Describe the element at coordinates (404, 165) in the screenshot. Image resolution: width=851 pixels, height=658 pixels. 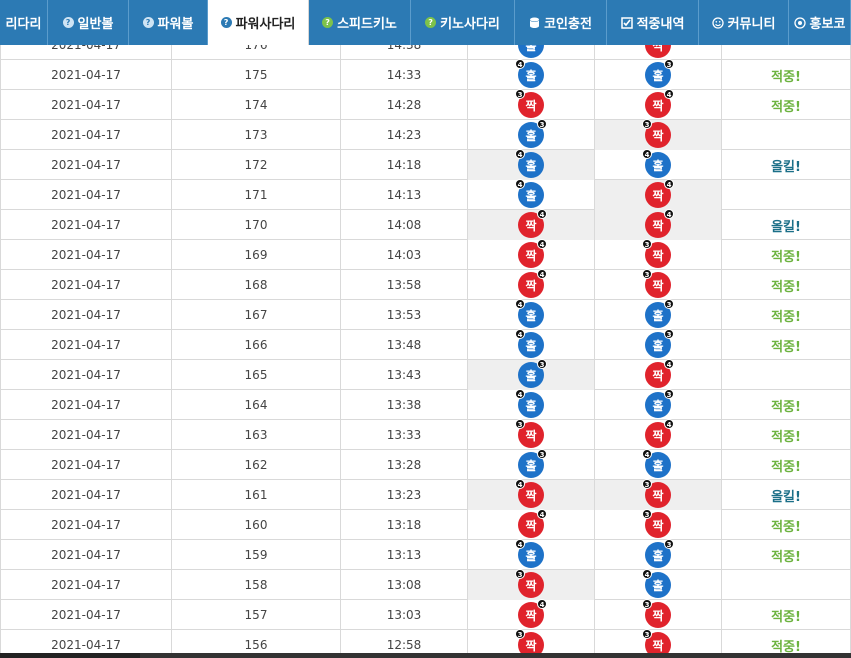
I see `time-cell: 14:18` at that location.